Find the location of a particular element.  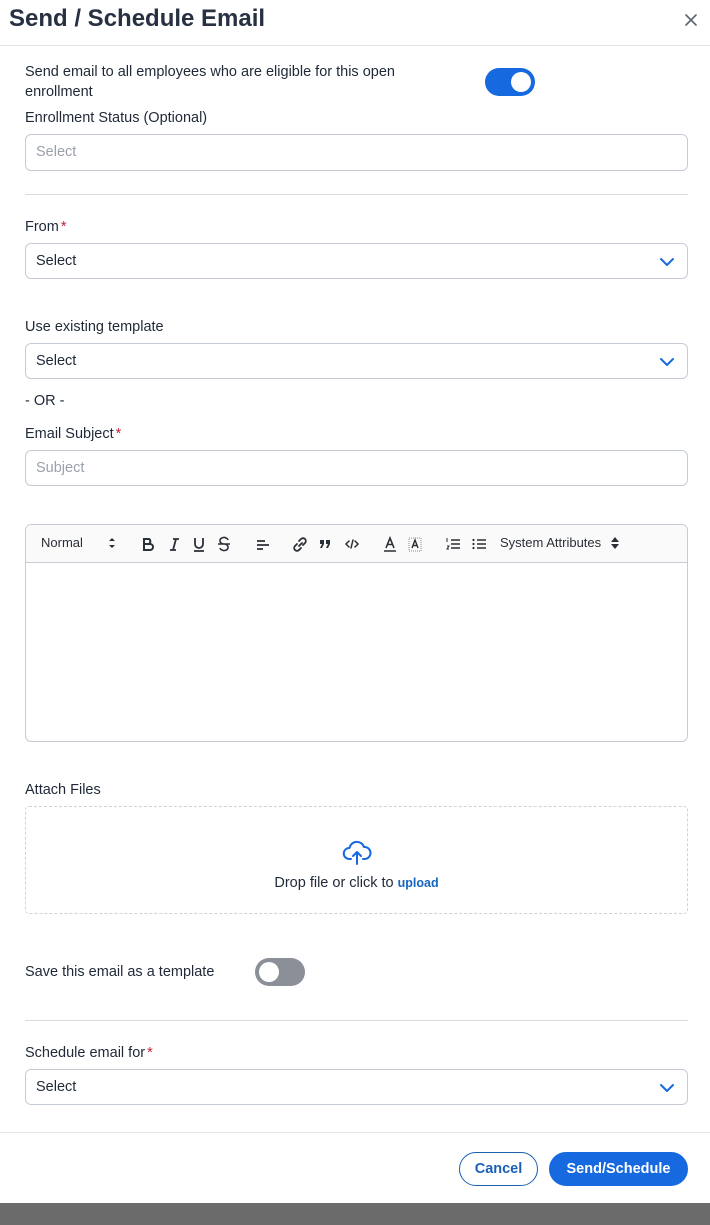

enrollment-status-placeholder: Select is located at coordinates (56, 152).